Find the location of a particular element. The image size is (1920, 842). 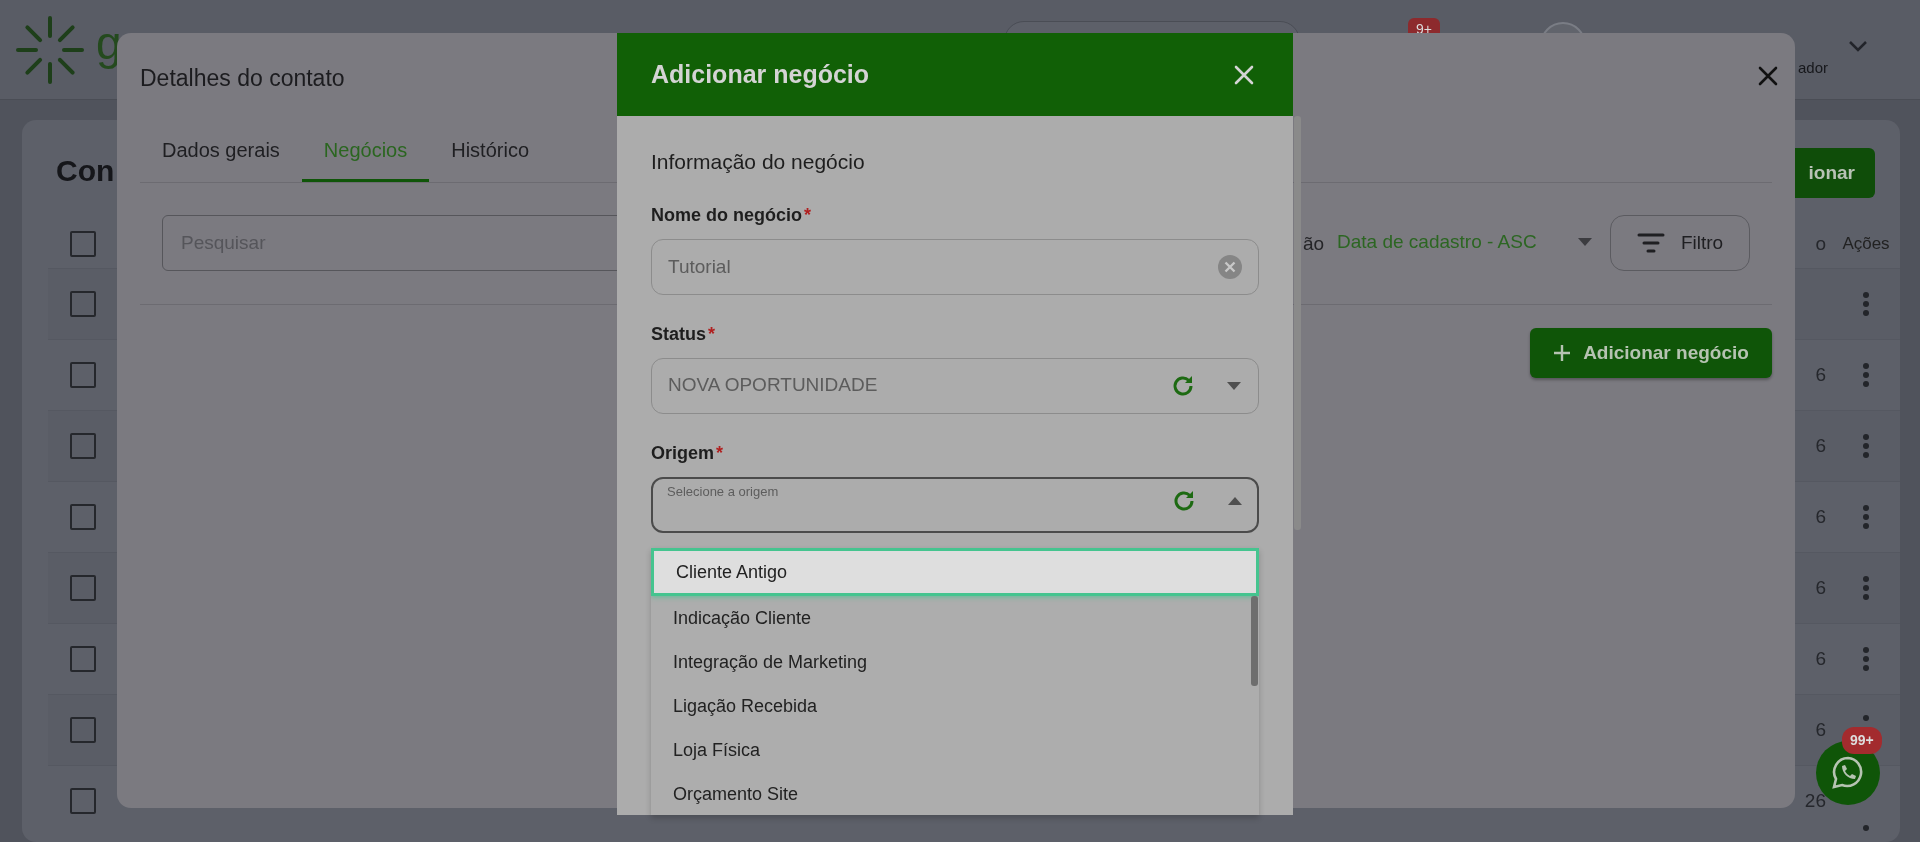

modal-title: Detalhes do contato is located at coordinates (242, 78).